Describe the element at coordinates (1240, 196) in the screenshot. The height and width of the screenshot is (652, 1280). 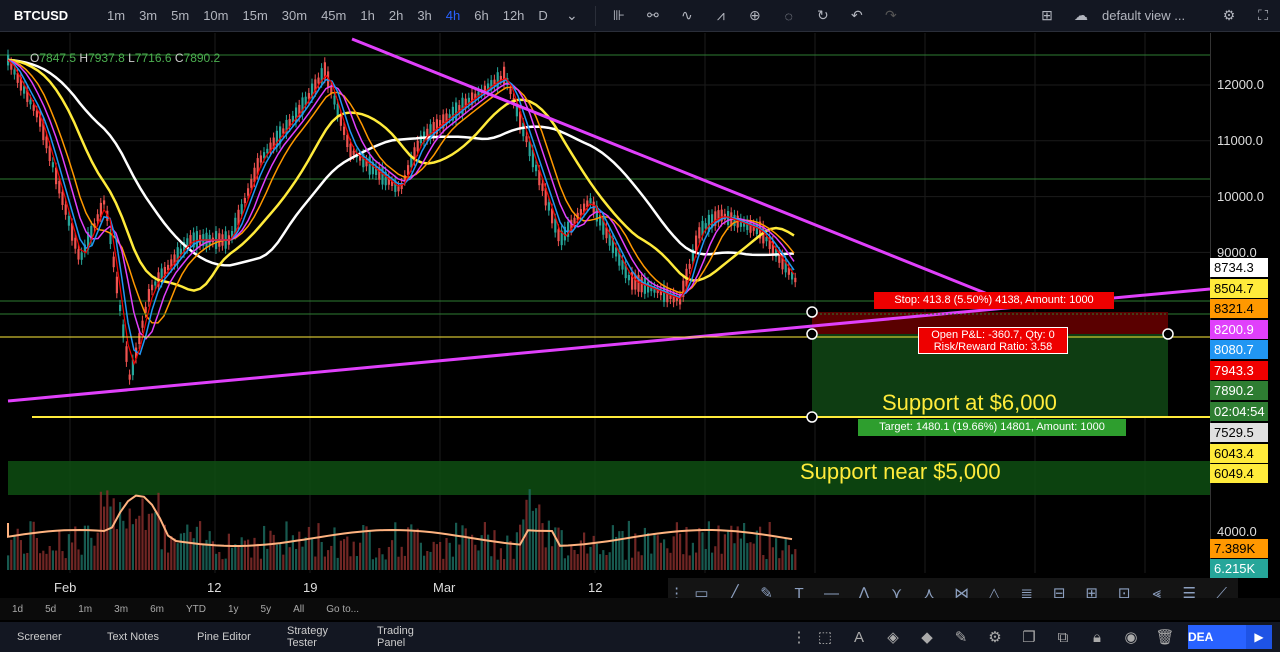
I see `price-tick: 10000.0` at that location.